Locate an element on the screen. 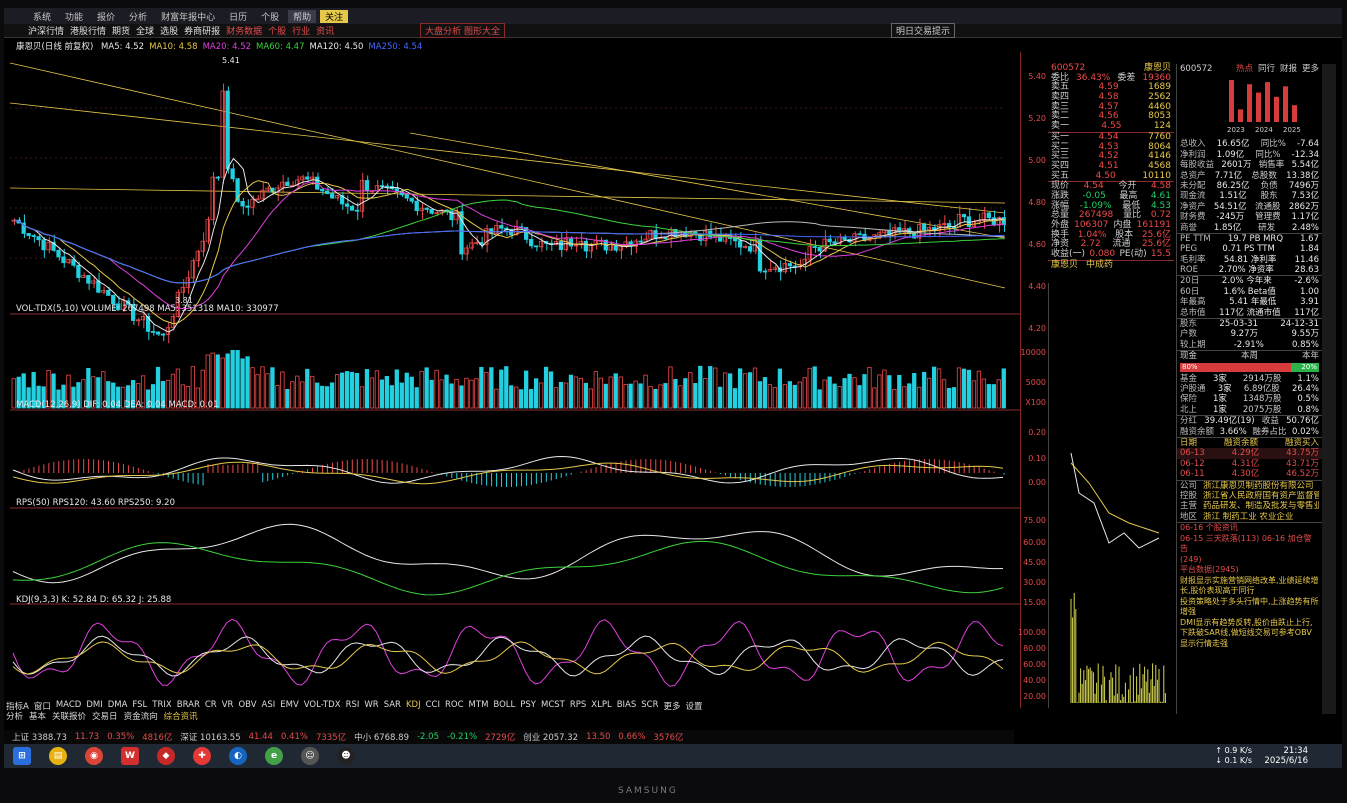  news-item: (249) is located at coordinates (1249, 560).